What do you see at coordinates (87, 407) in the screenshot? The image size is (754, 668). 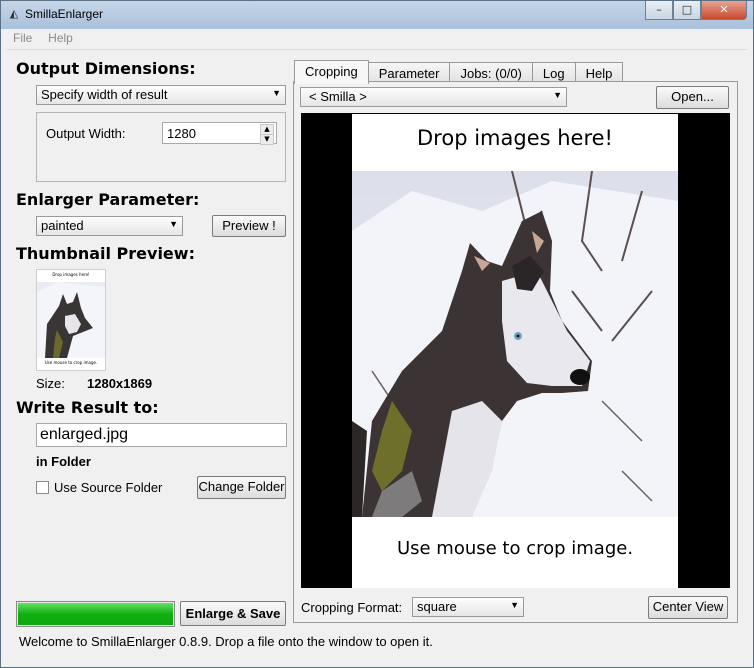 I see `write-result-heading: Write Result to:` at bounding box center [87, 407].